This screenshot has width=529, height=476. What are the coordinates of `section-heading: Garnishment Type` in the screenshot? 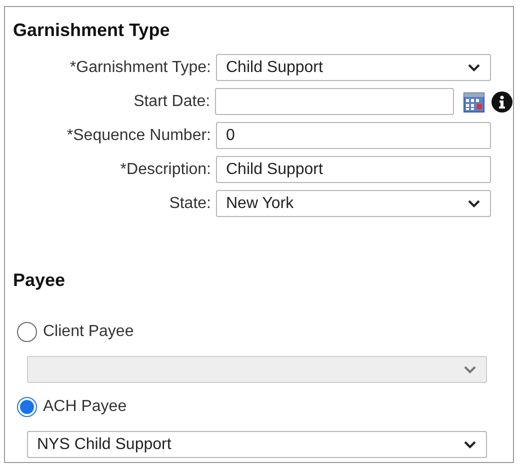 It's located at (91, 30).